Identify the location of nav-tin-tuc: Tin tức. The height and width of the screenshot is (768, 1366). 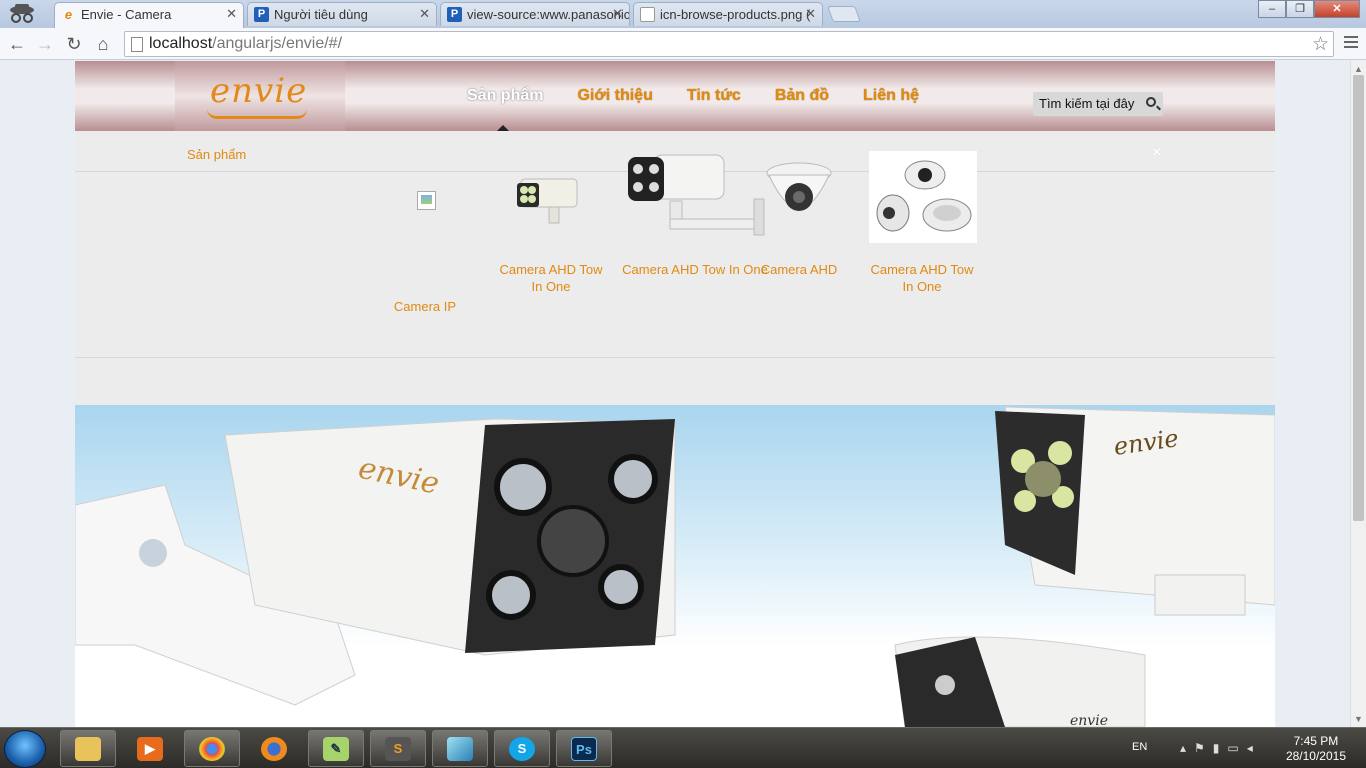
(714, 96).